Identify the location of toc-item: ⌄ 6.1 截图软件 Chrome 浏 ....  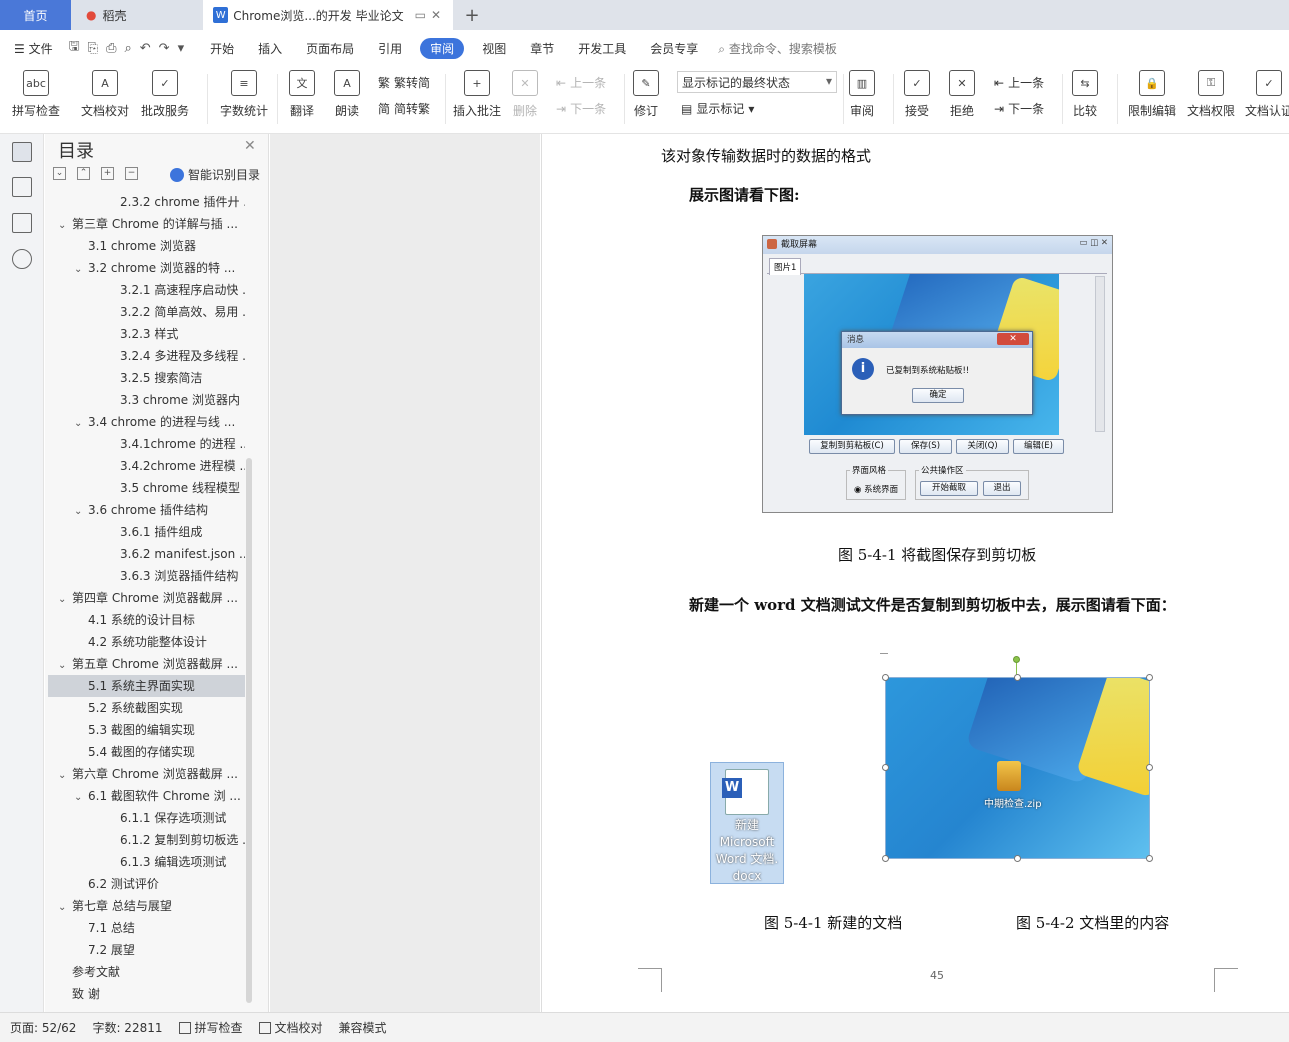
(146, 796).